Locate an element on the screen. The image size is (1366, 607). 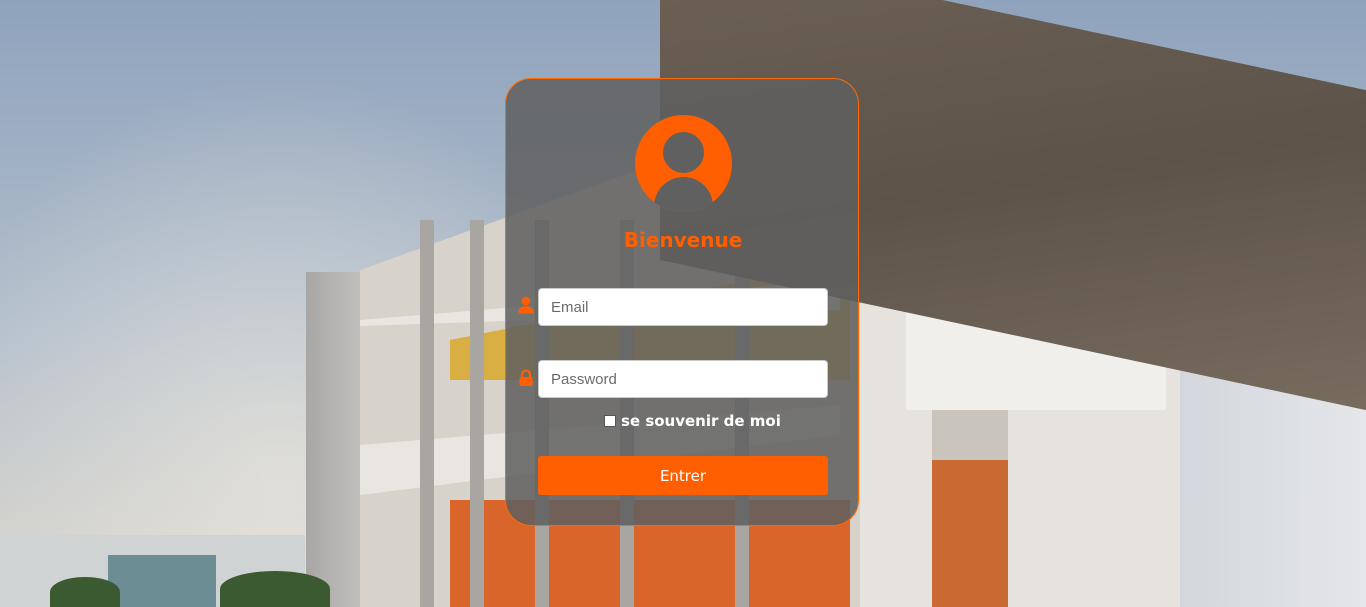
avatar-body is located at coordinates (683, 194).